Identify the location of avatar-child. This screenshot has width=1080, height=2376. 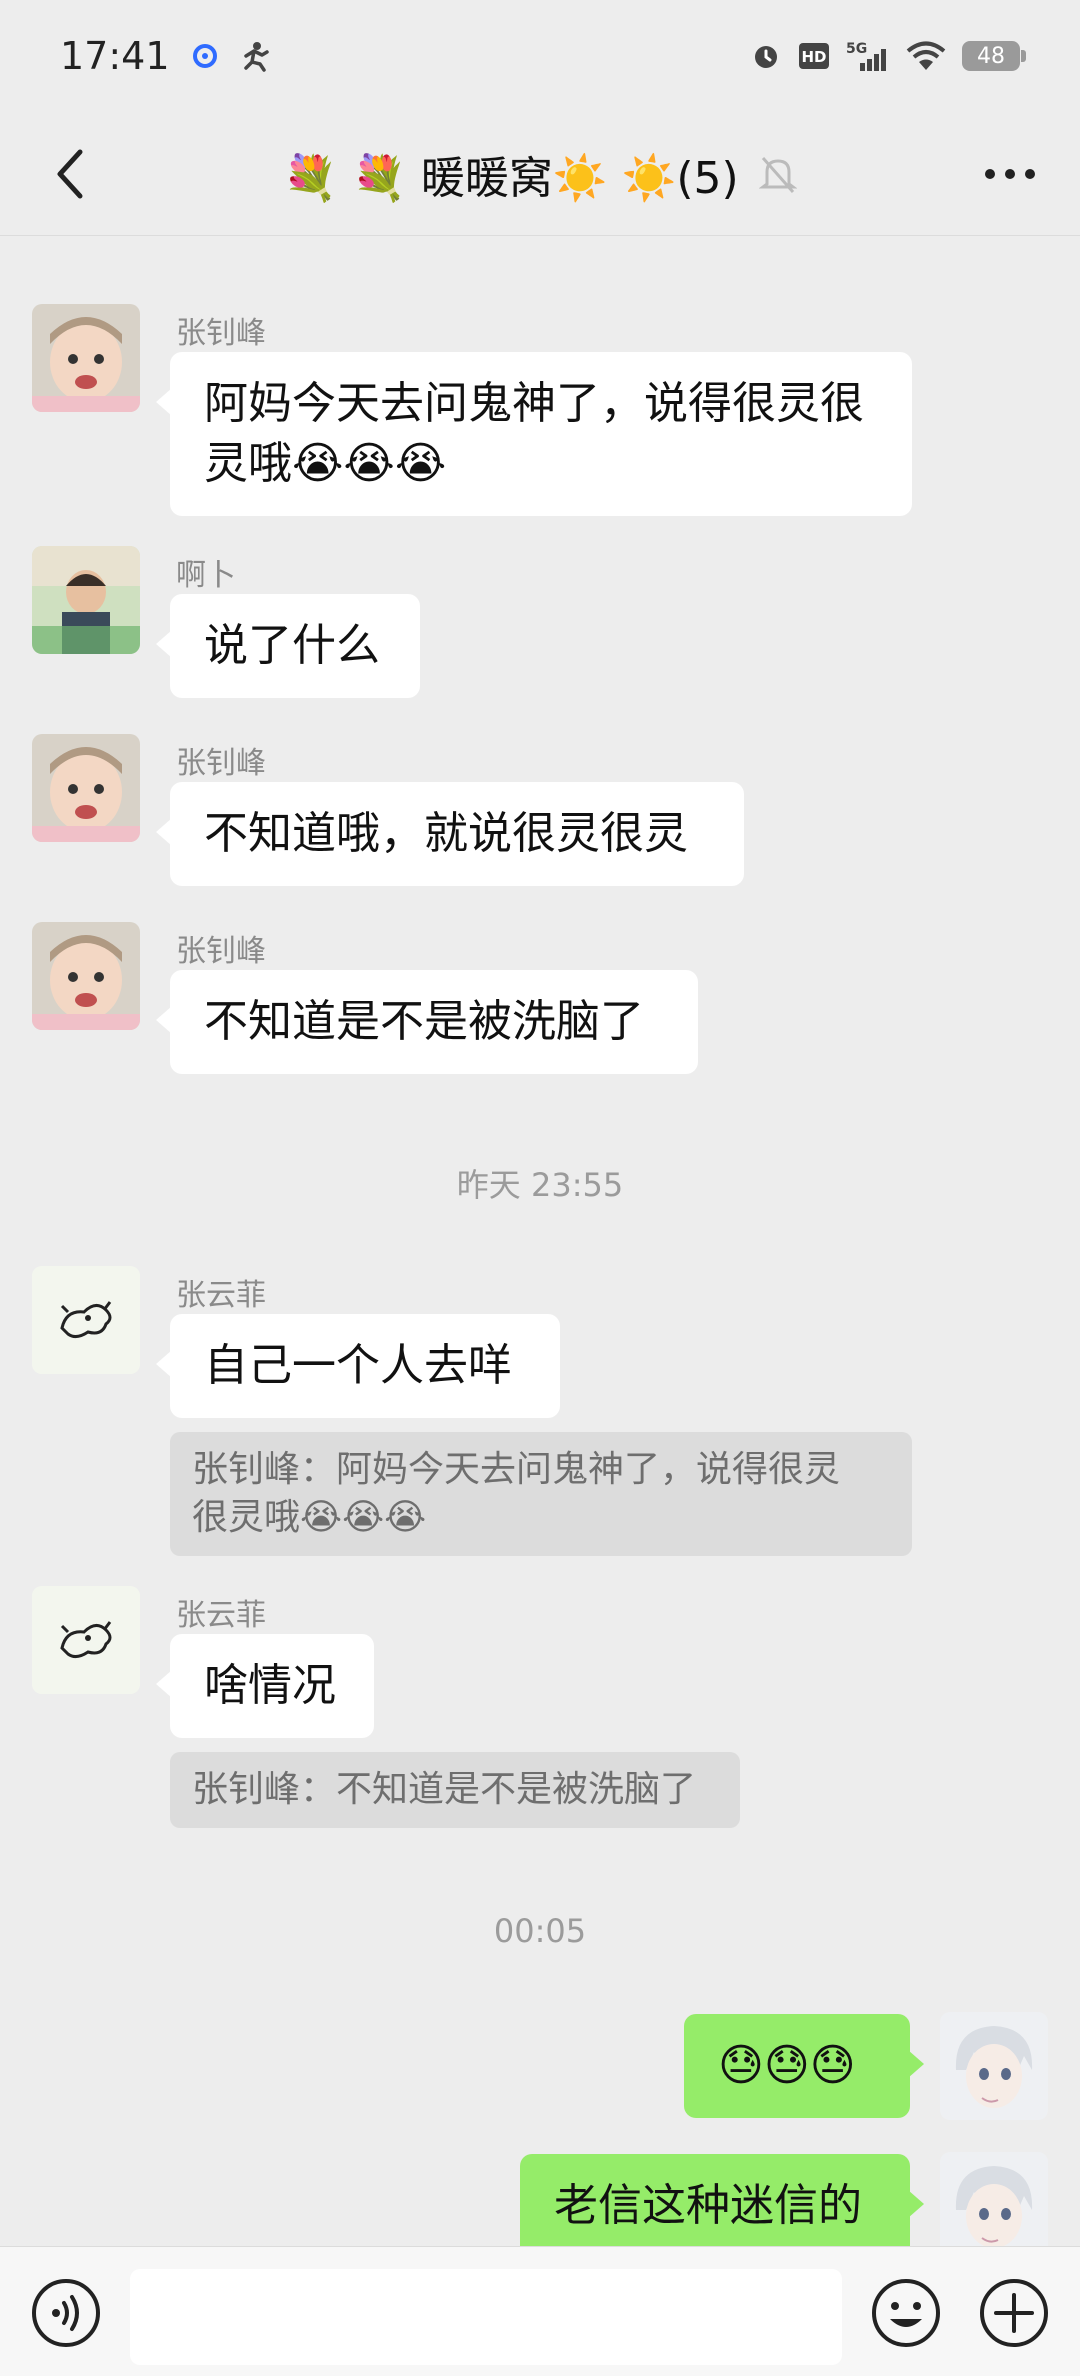
(86, 600).